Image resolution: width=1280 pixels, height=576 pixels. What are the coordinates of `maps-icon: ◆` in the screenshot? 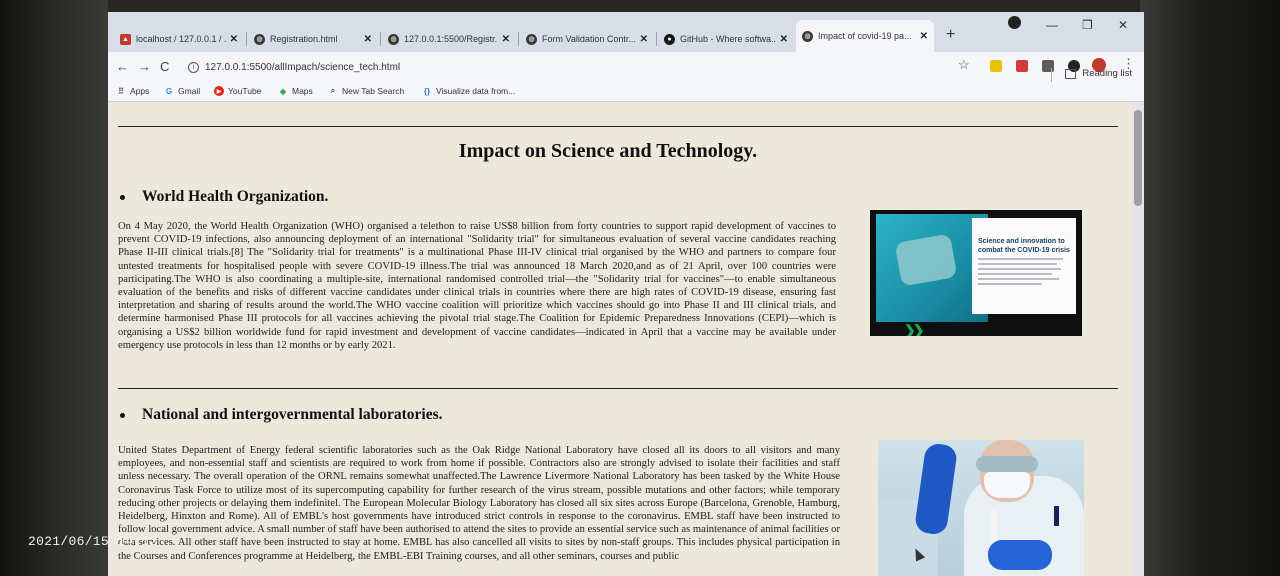 It's located at (283, 91).